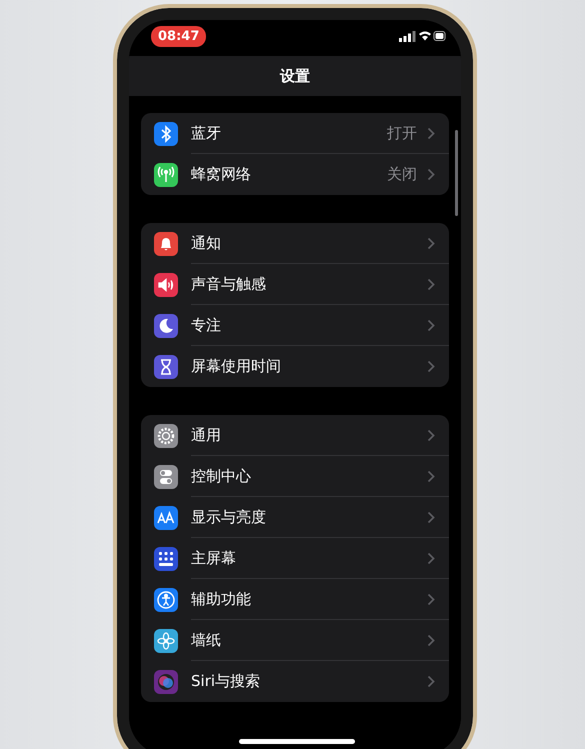 Image resolution: width=585 pixels, height=749 pixels. I want to click on row-label: 辅助功能, so click(221, 599).